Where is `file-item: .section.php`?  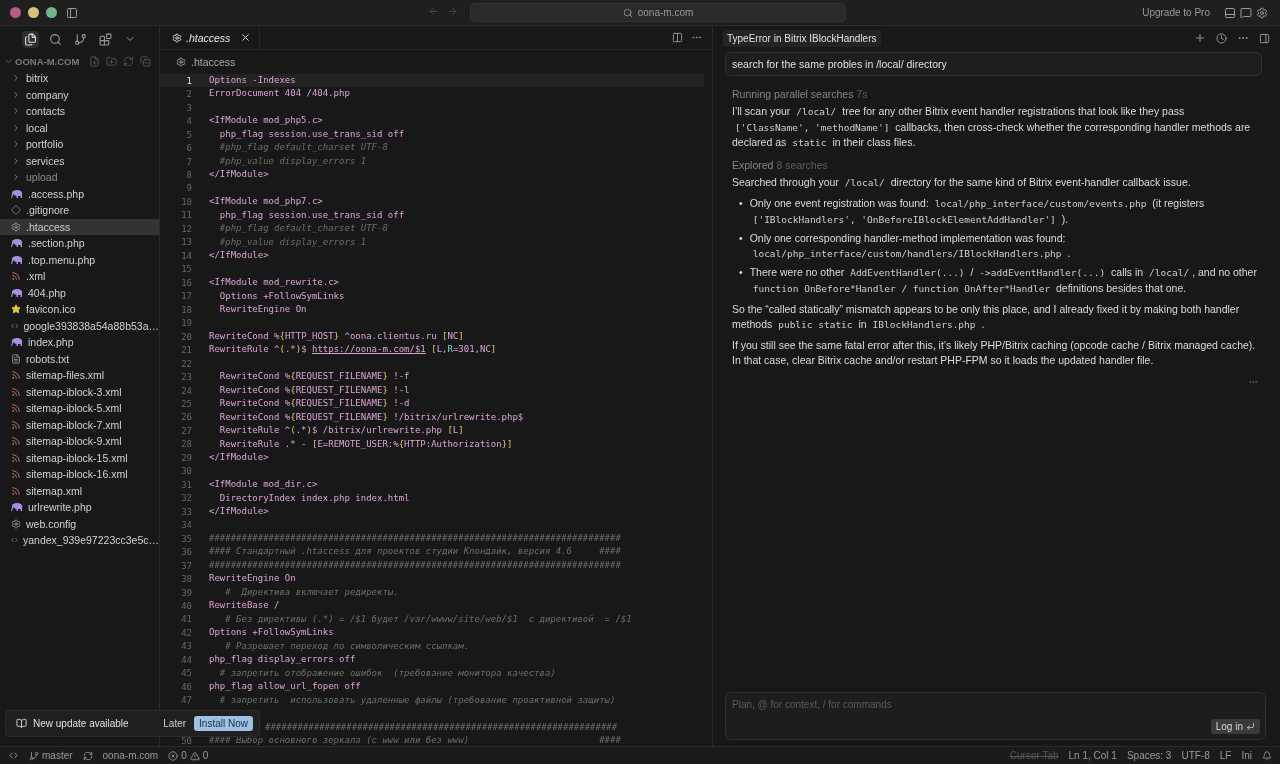
file-item: .section.php is located at coordinates (79, 243).